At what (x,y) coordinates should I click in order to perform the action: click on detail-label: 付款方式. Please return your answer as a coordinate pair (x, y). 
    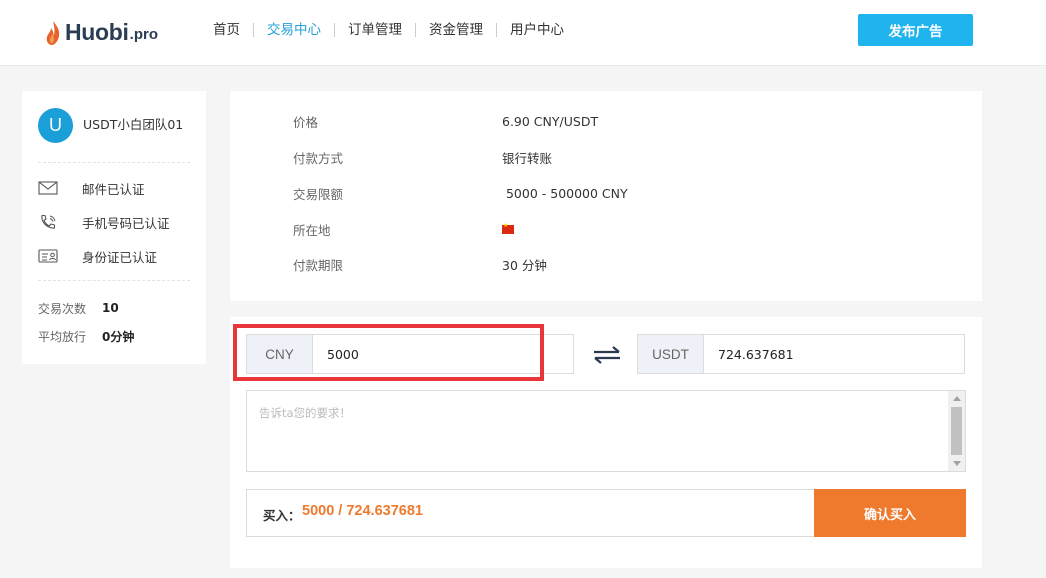
    Looking at the image, I should click on (318, 158).